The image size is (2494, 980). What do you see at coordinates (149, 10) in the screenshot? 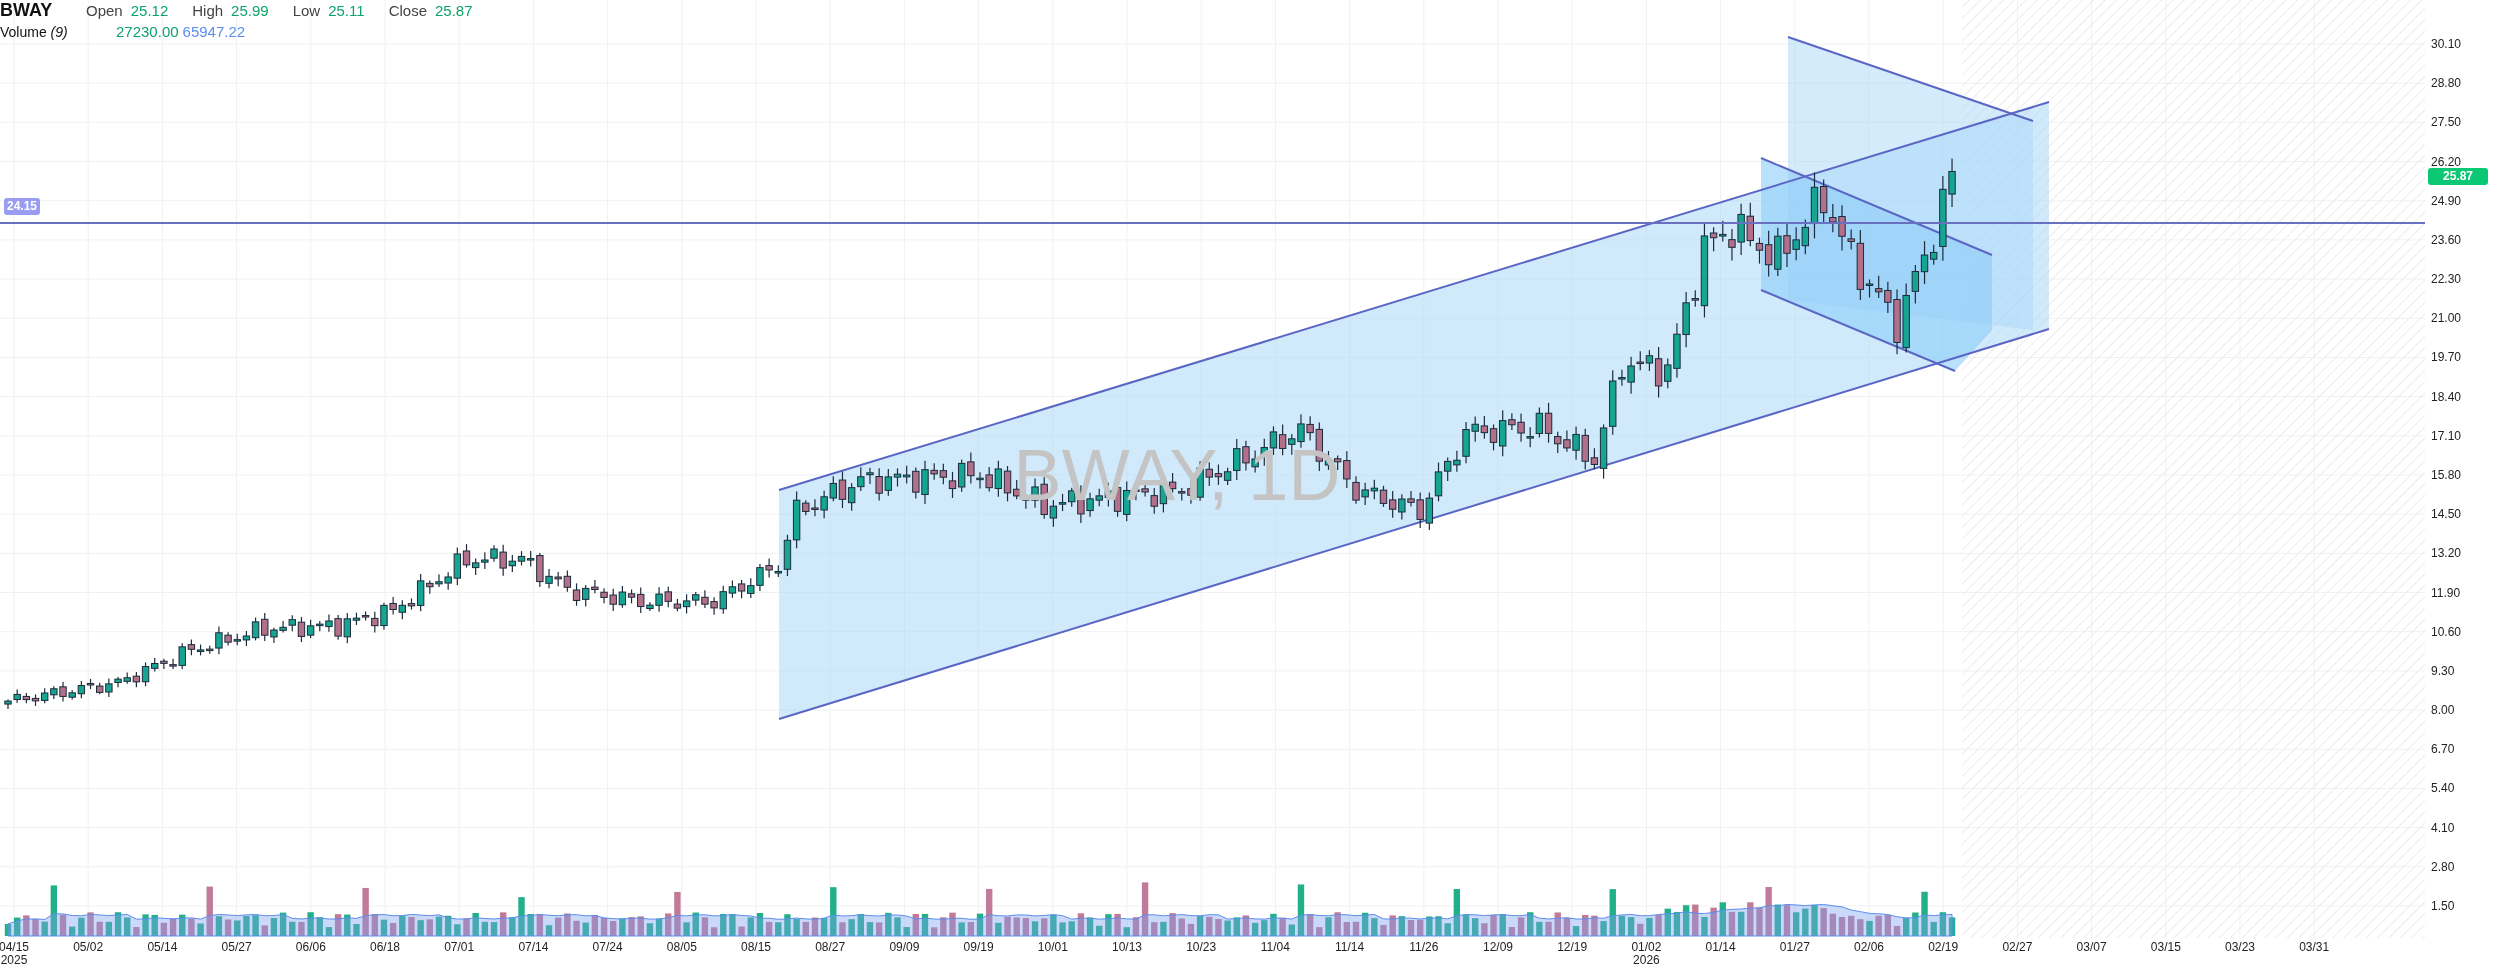
I see `ohlc-value: 25.12` at bounding box center [149, 10].